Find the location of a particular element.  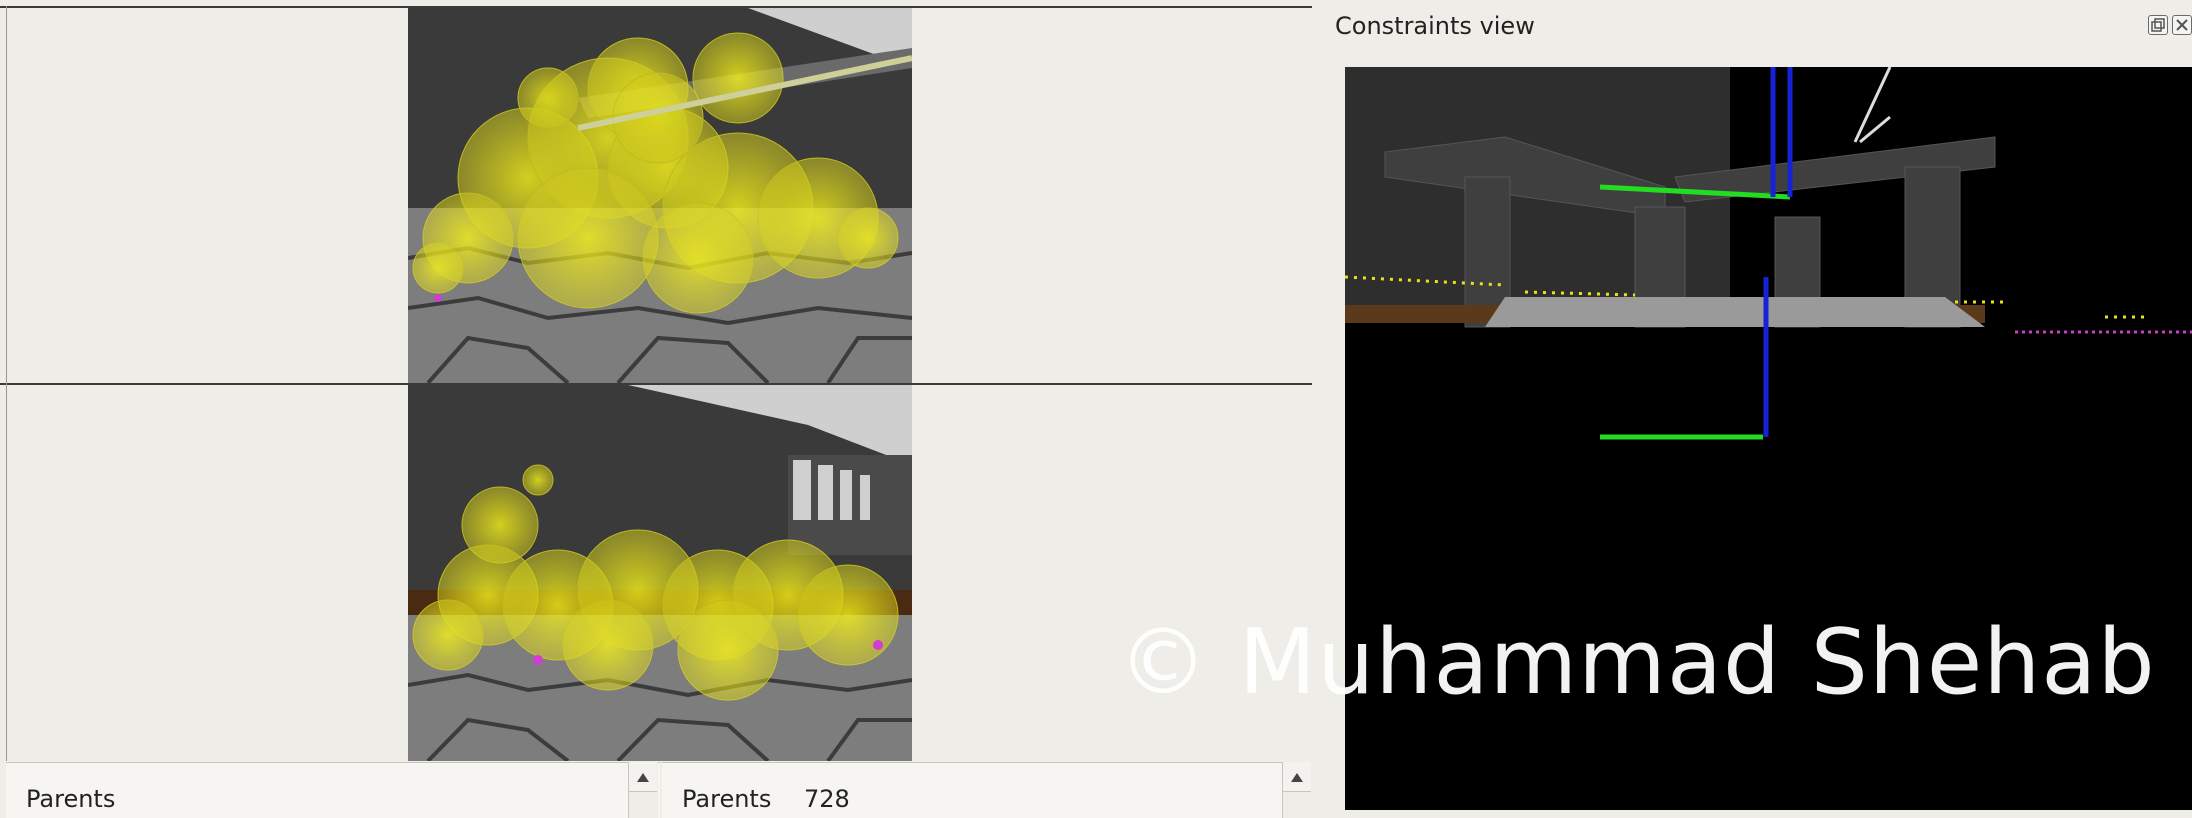

constraints-view-title: Constraints view is located at coordinates (1435, 26).